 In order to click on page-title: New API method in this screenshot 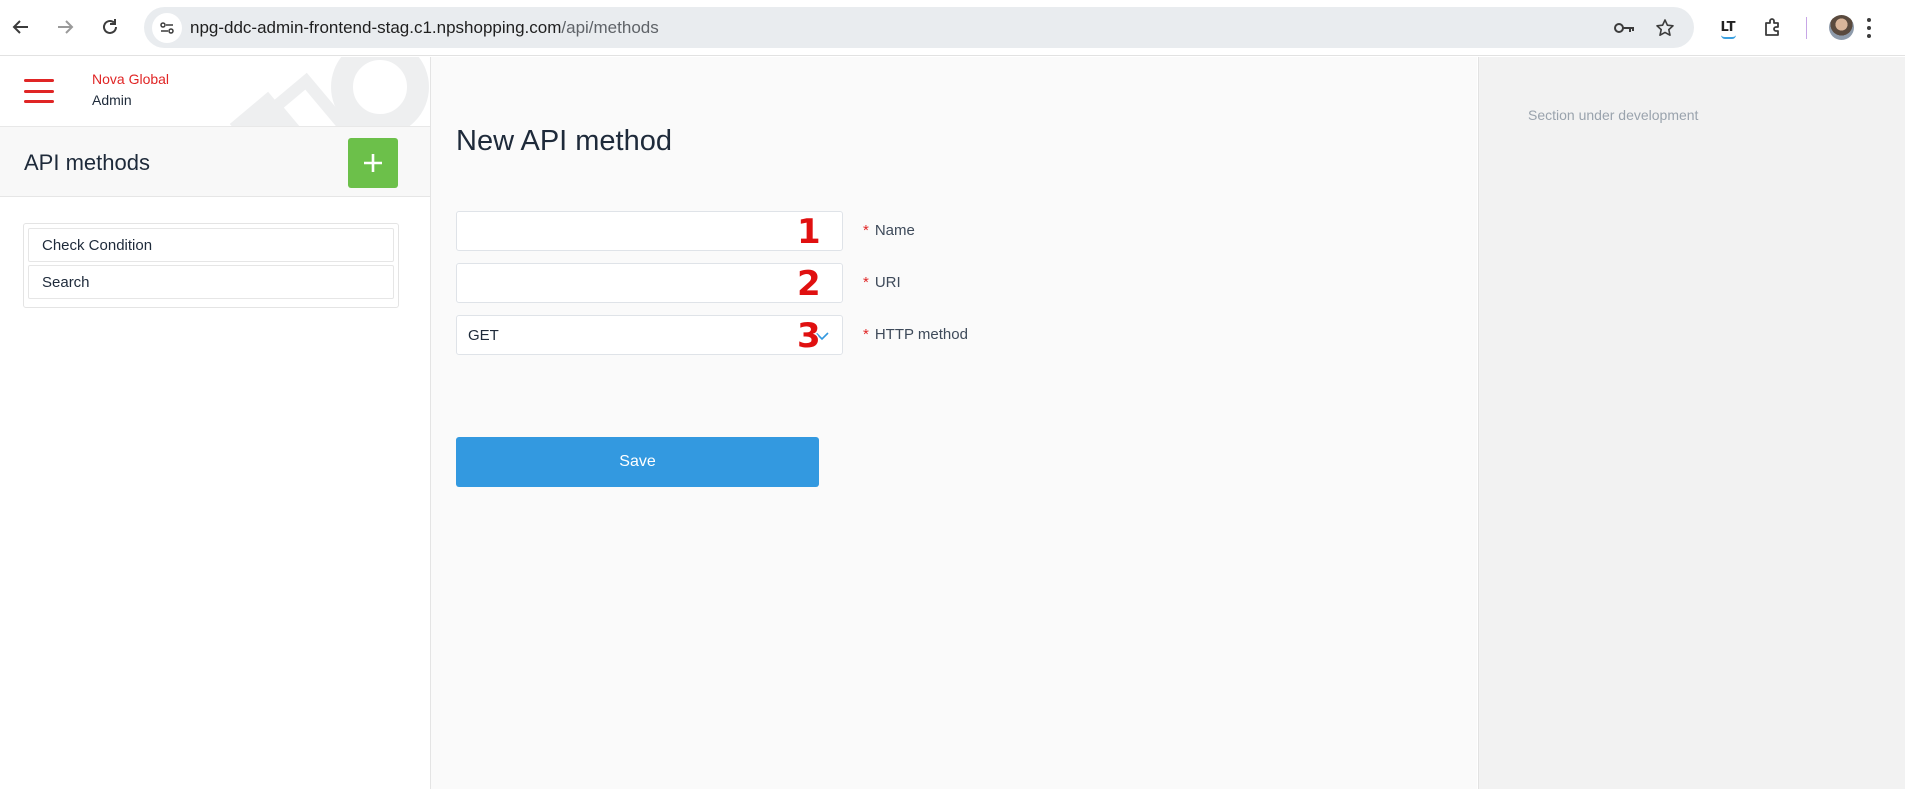, I will do `click(564, 141)`.